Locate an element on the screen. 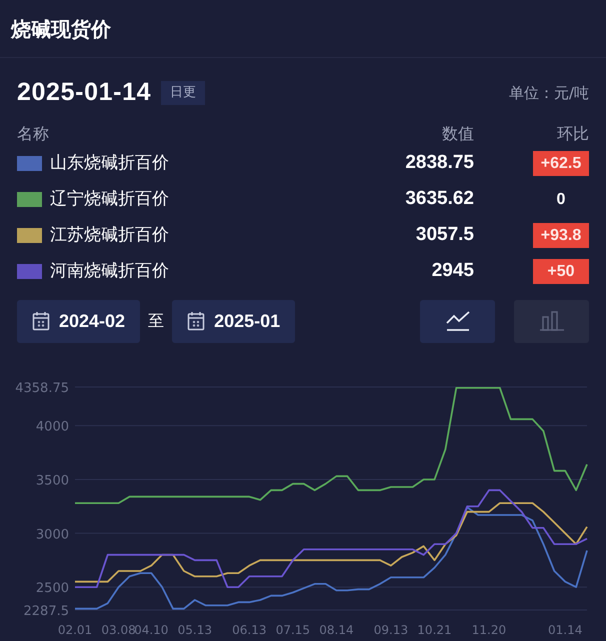 Image resolution: width=606 pixels, height=641 pixels. chart-type-button is located at coordinates (457, 321).